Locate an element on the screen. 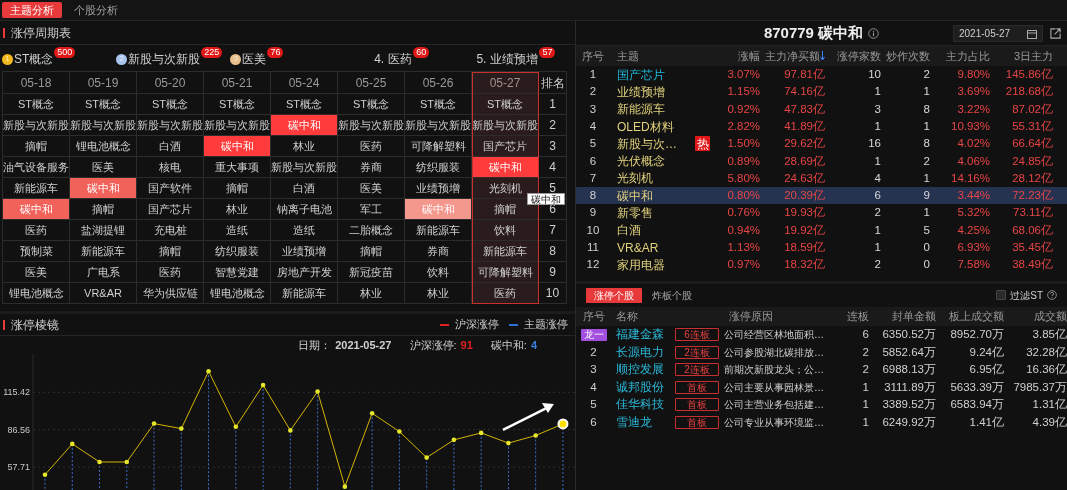 Image resolution: width=1067 pixels, height=490 pixels. table-row: 12 家用电器 0.97% 18.32亿 2 0 7.58% 38.49亿 is located at coordinates (821, 265).